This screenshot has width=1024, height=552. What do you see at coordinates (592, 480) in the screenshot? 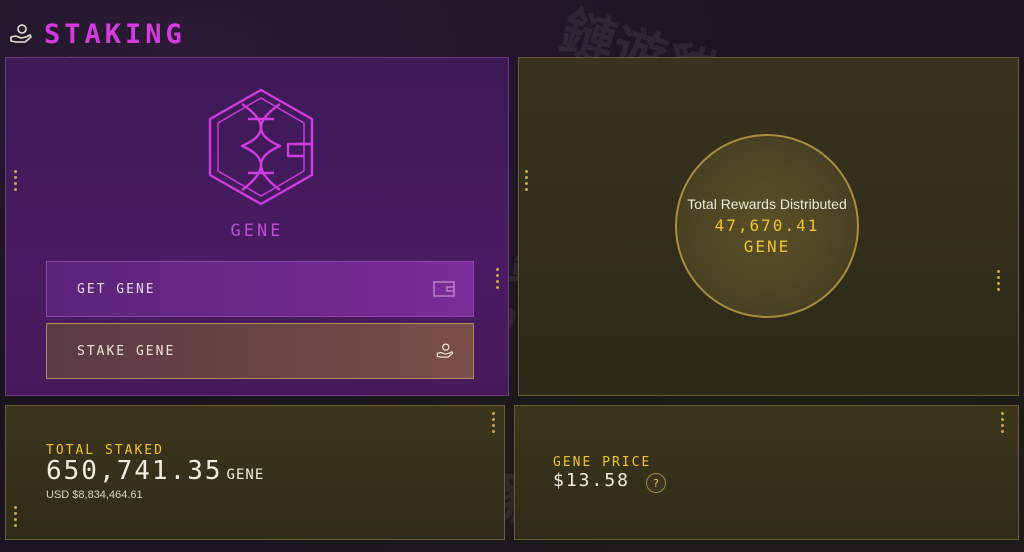
I see `gene-price-value: $13.58` at bounding box center [592, 480].